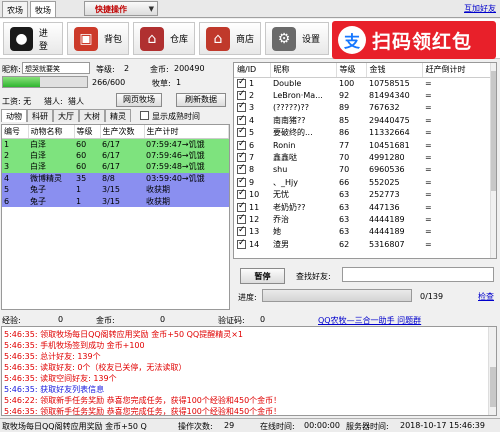  What do you see at coordinates (387, 219) in the screenshot?
I see `friend-cell: 4444189` at bounding box center [387, 219].